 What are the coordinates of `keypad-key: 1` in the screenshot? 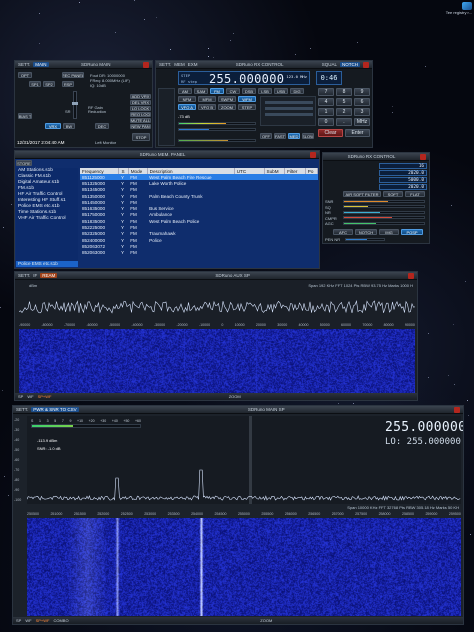 It's located at (326, 112).